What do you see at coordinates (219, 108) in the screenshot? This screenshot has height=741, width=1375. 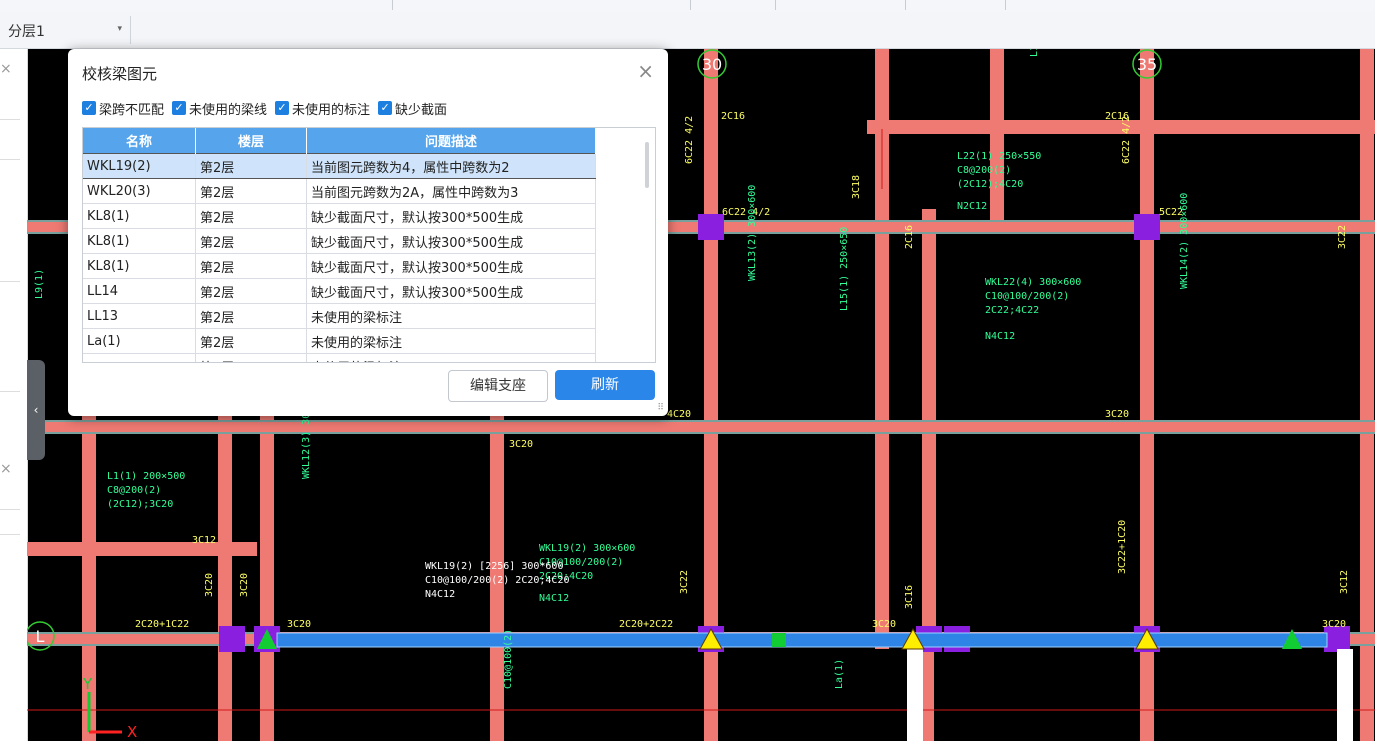 I see `filter-unused-beam-line: ✓ 未使用的梁线` at bounding box center [219, 108].